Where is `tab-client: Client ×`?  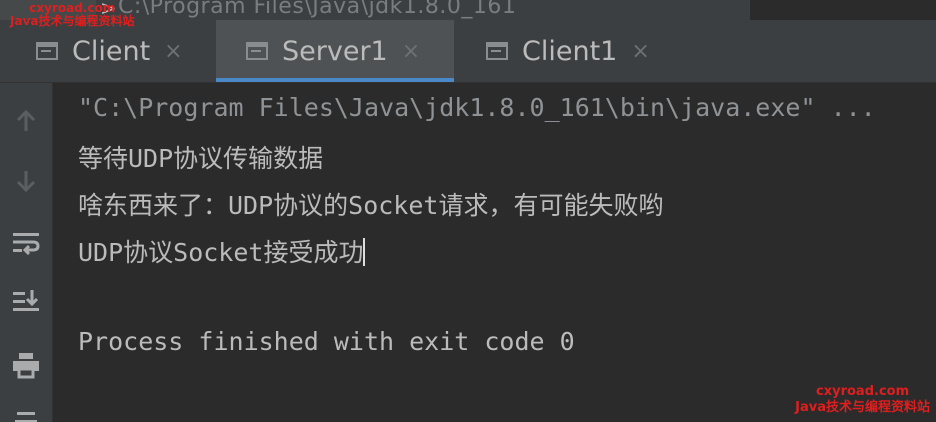 tab-client: Client × is located at coordinates (113, 51).